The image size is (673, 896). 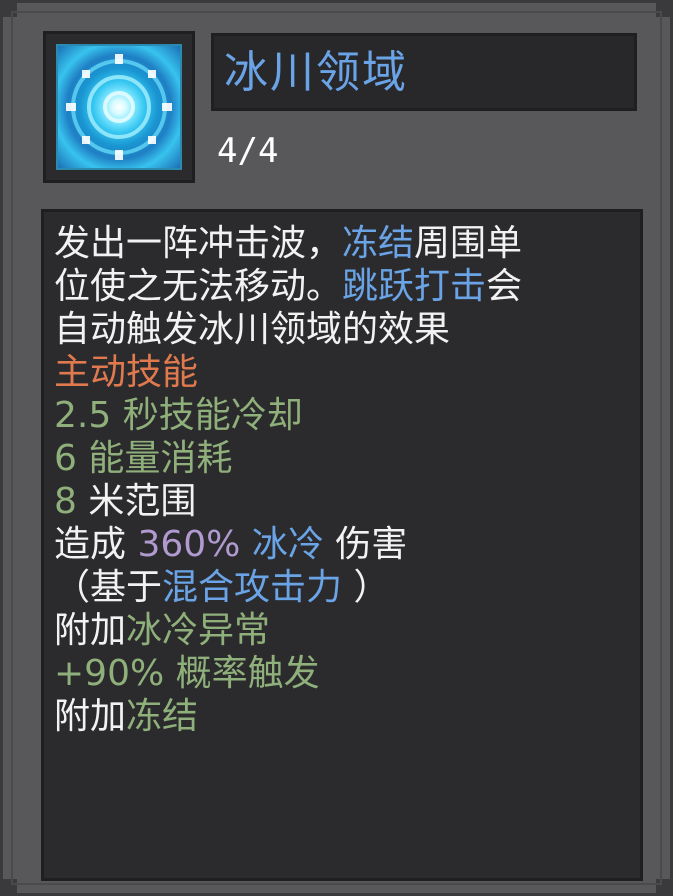 I want to click on desc-text: 位使之无法移动。, so click(x=198, y=286).